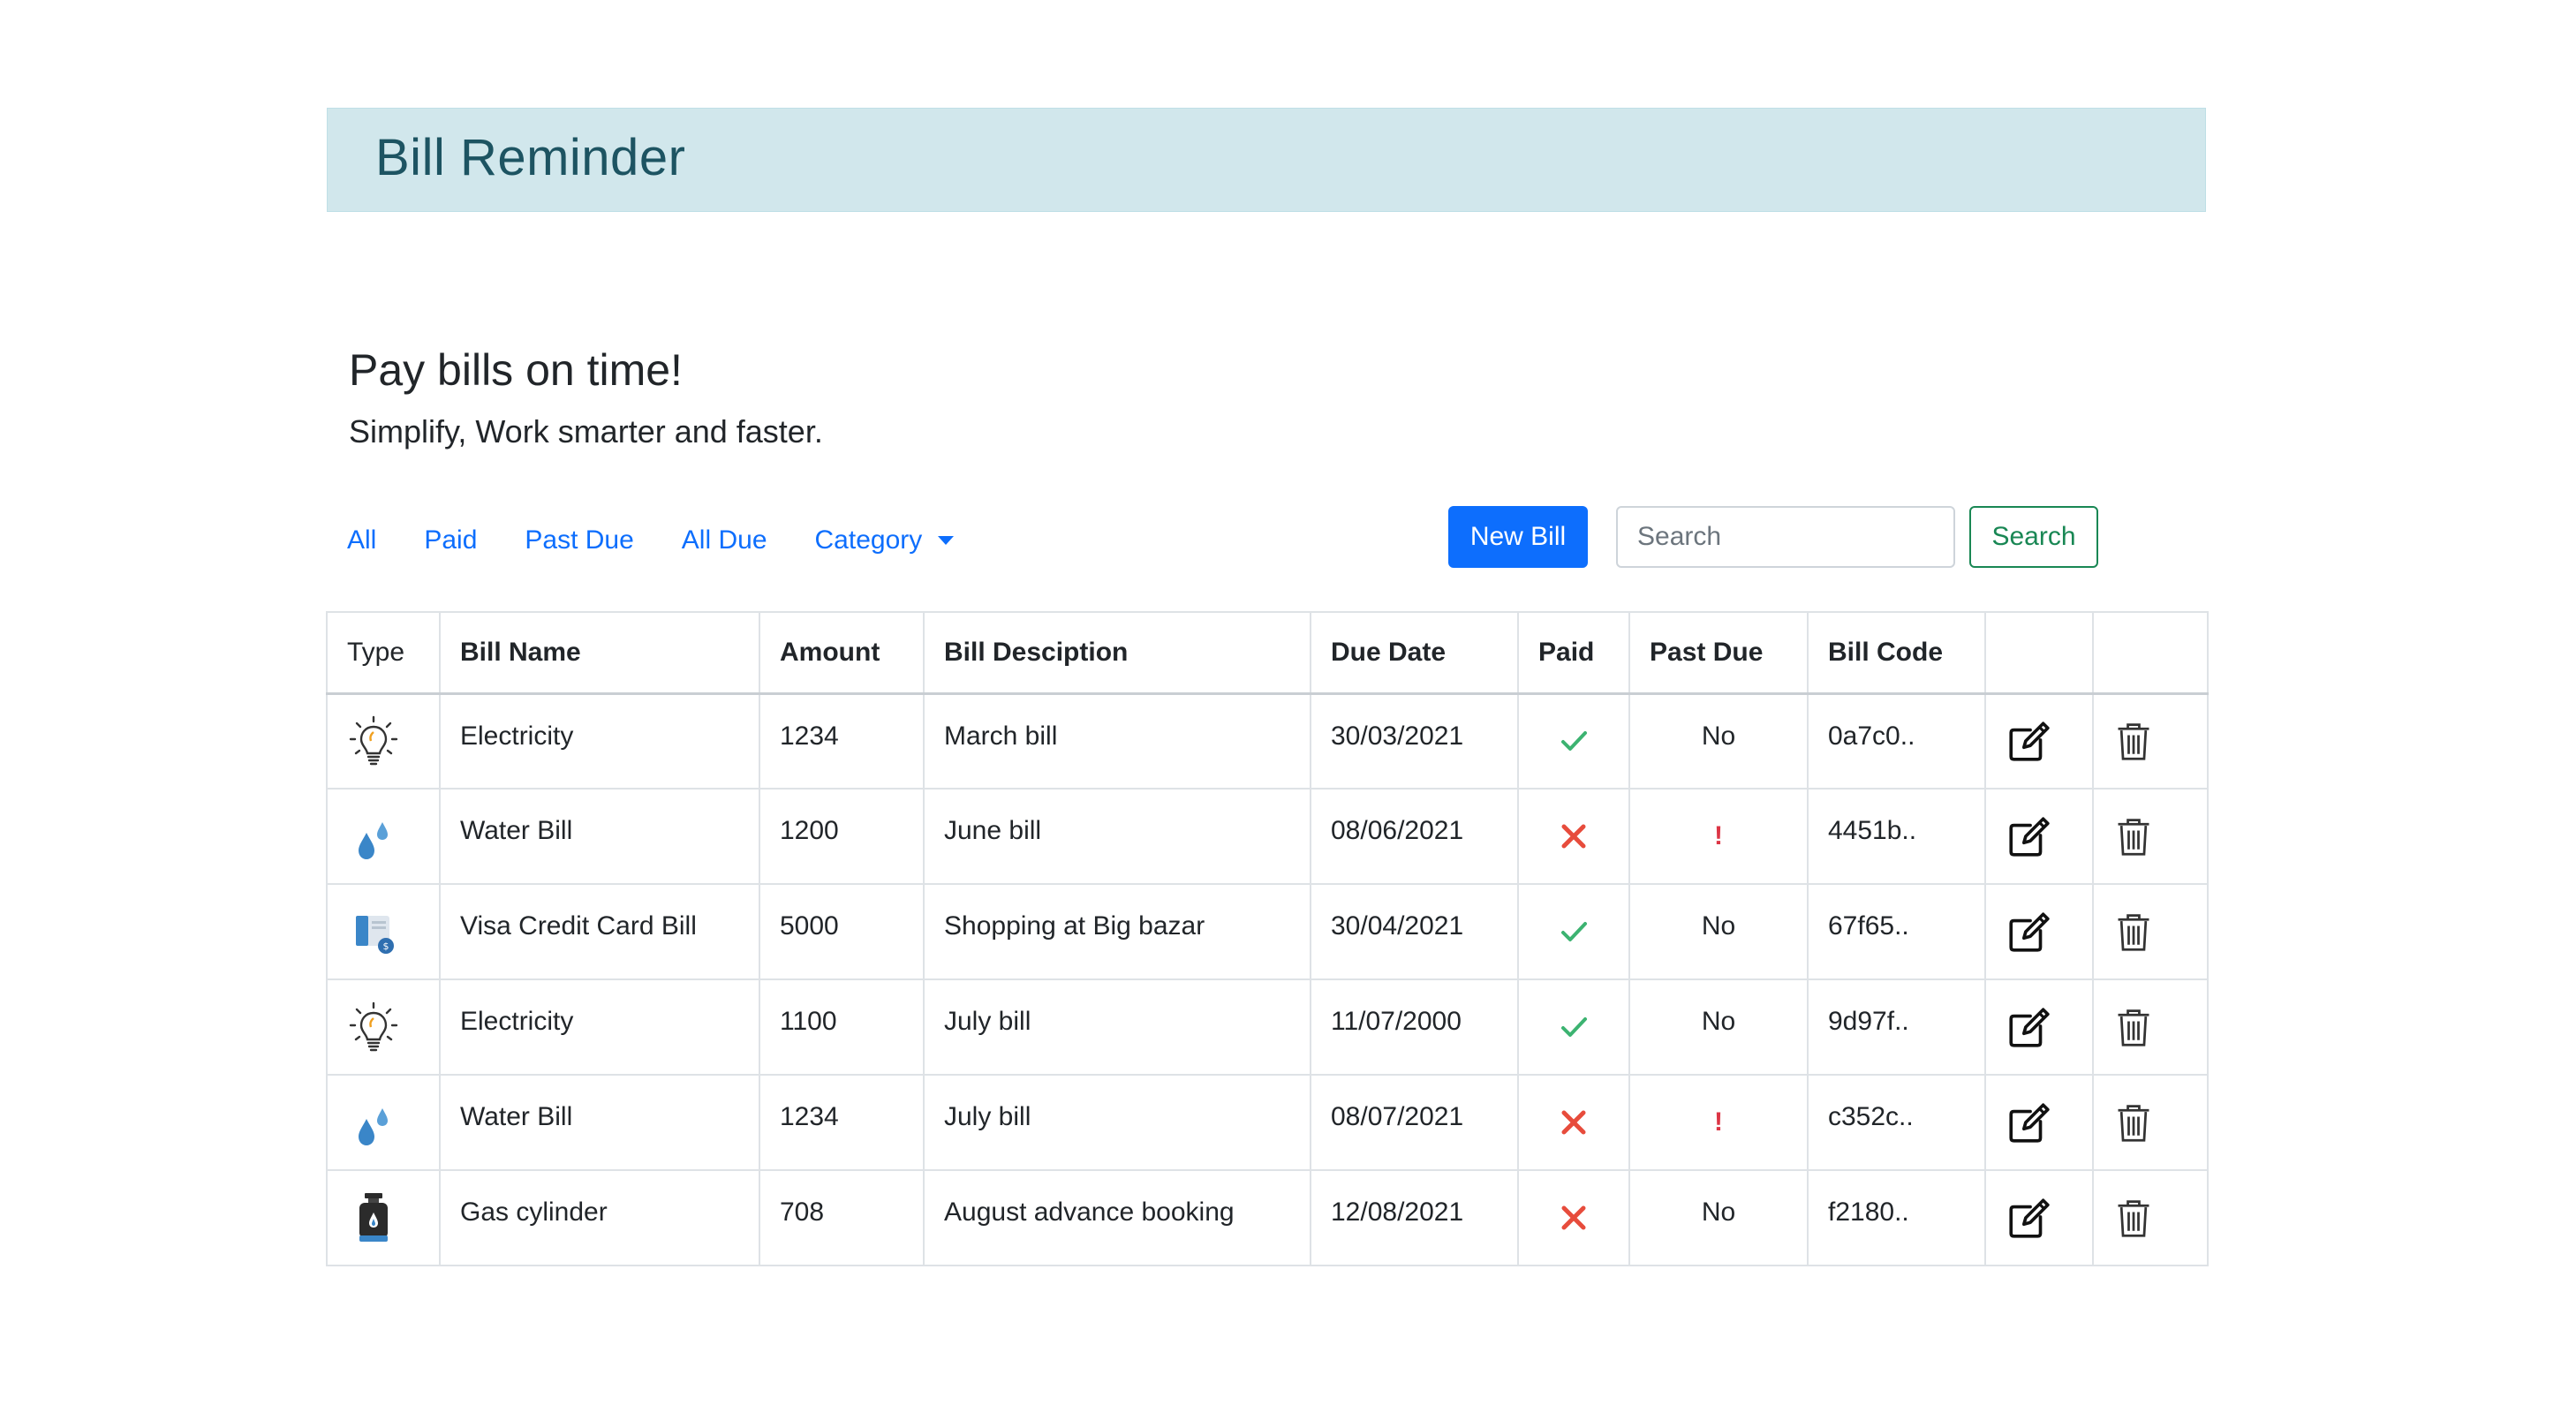 This screenshot has width=2576, height=1428. What do you see at coordinates (1786, 537) in the screenshot?
I see `search-input` at bounding box center [1786, 537].